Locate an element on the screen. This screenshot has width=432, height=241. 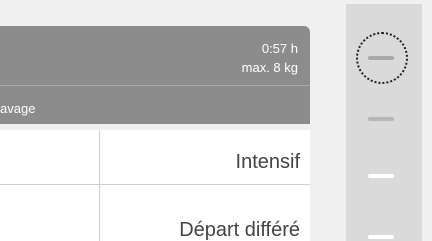
program-subheader is located at coordinates (155, 105).